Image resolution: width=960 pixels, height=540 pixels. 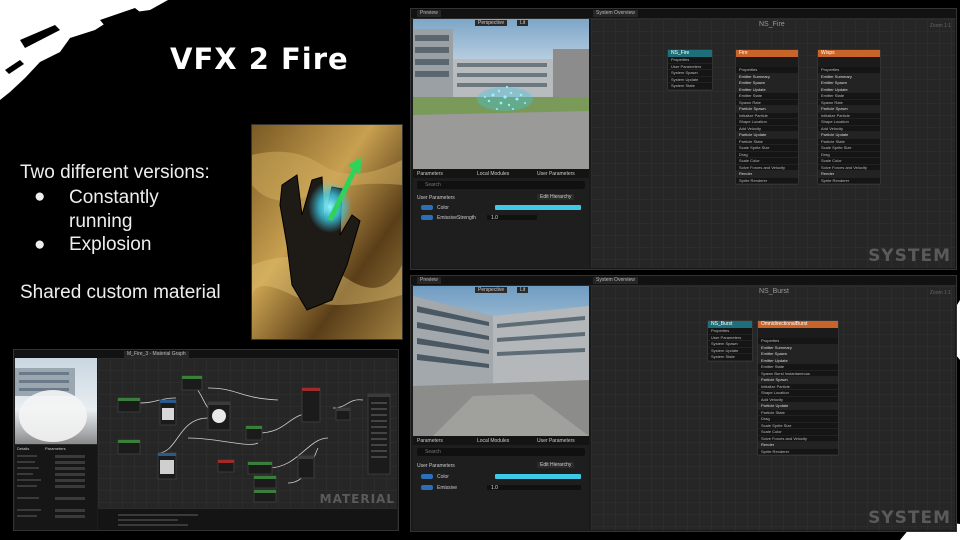 I want to click on fire-graph-title: NS_Fire, so click(x=772, y=24).